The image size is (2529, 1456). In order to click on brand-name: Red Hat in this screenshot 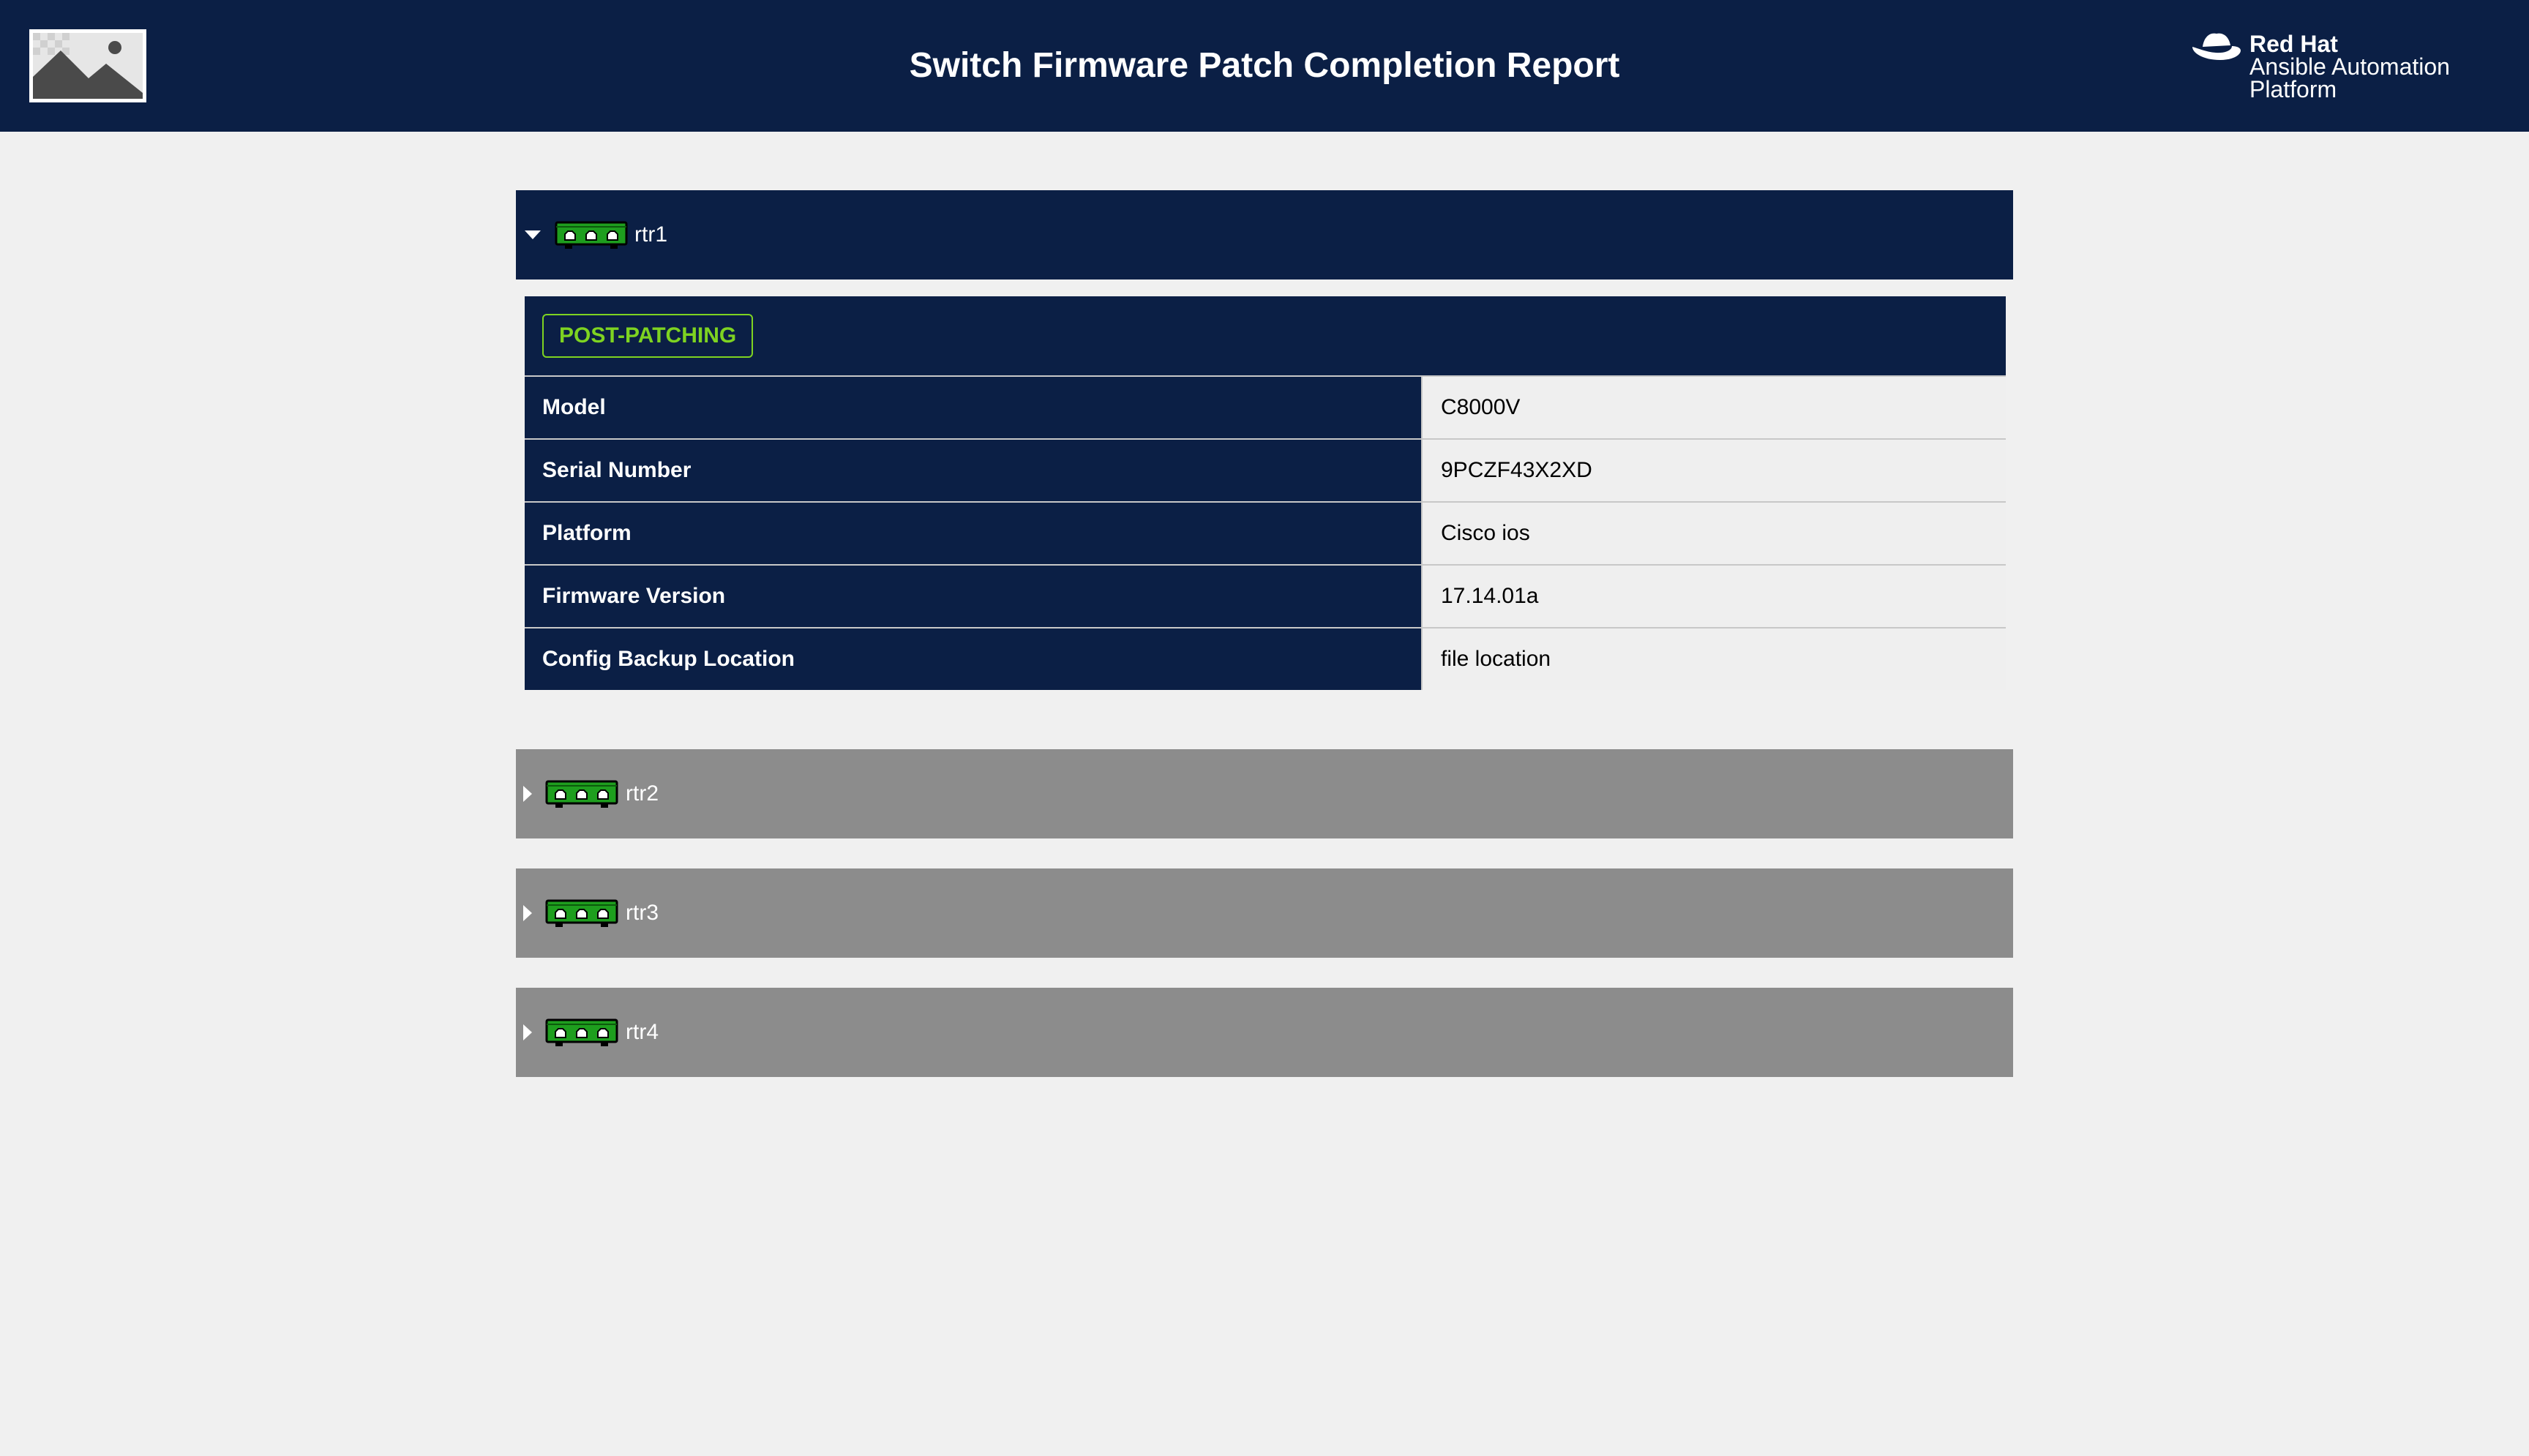, I will do `click(2294, 44)`.